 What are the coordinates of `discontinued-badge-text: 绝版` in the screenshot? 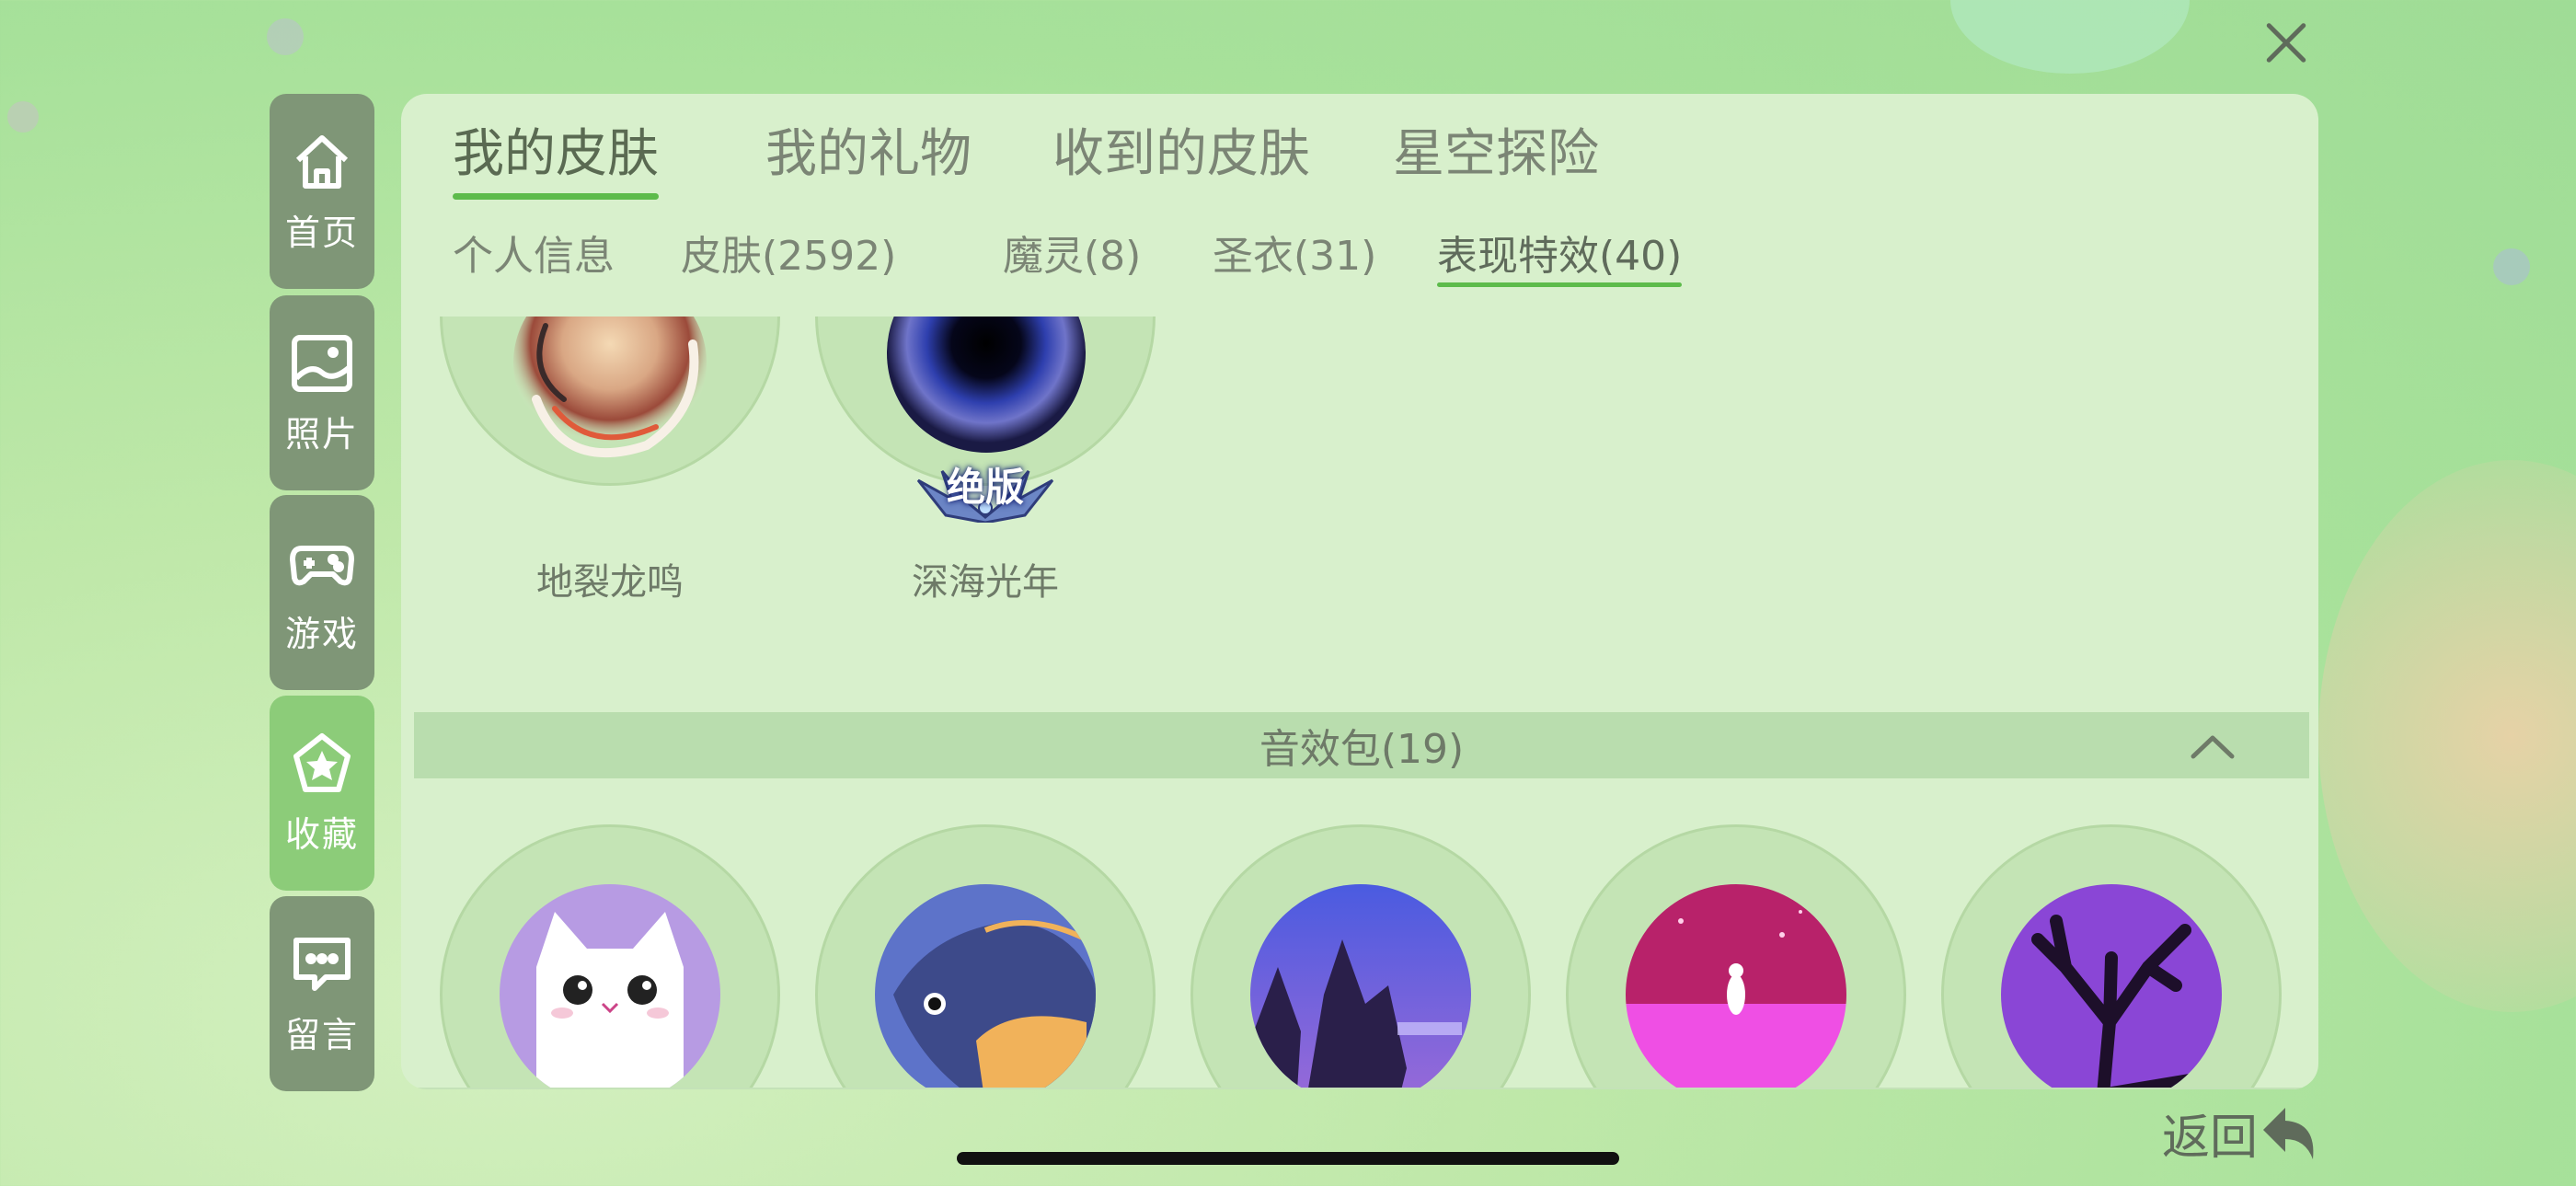 It's located at (985, 487).